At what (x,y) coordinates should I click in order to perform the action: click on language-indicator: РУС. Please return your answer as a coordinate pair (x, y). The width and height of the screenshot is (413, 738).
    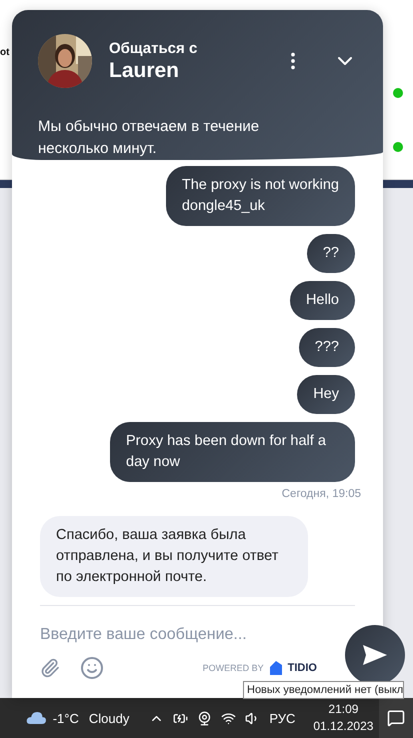
    Looking at the image, I should click on (282, 718).